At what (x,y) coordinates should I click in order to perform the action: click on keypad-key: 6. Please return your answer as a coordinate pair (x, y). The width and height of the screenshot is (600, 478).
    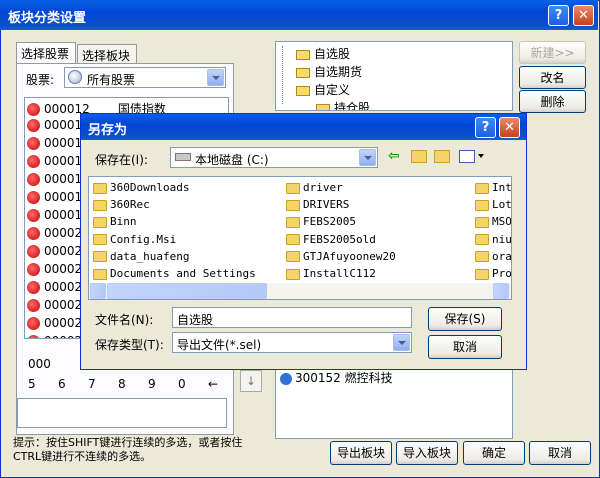
    Looking at the image, I should click on (62, 384).